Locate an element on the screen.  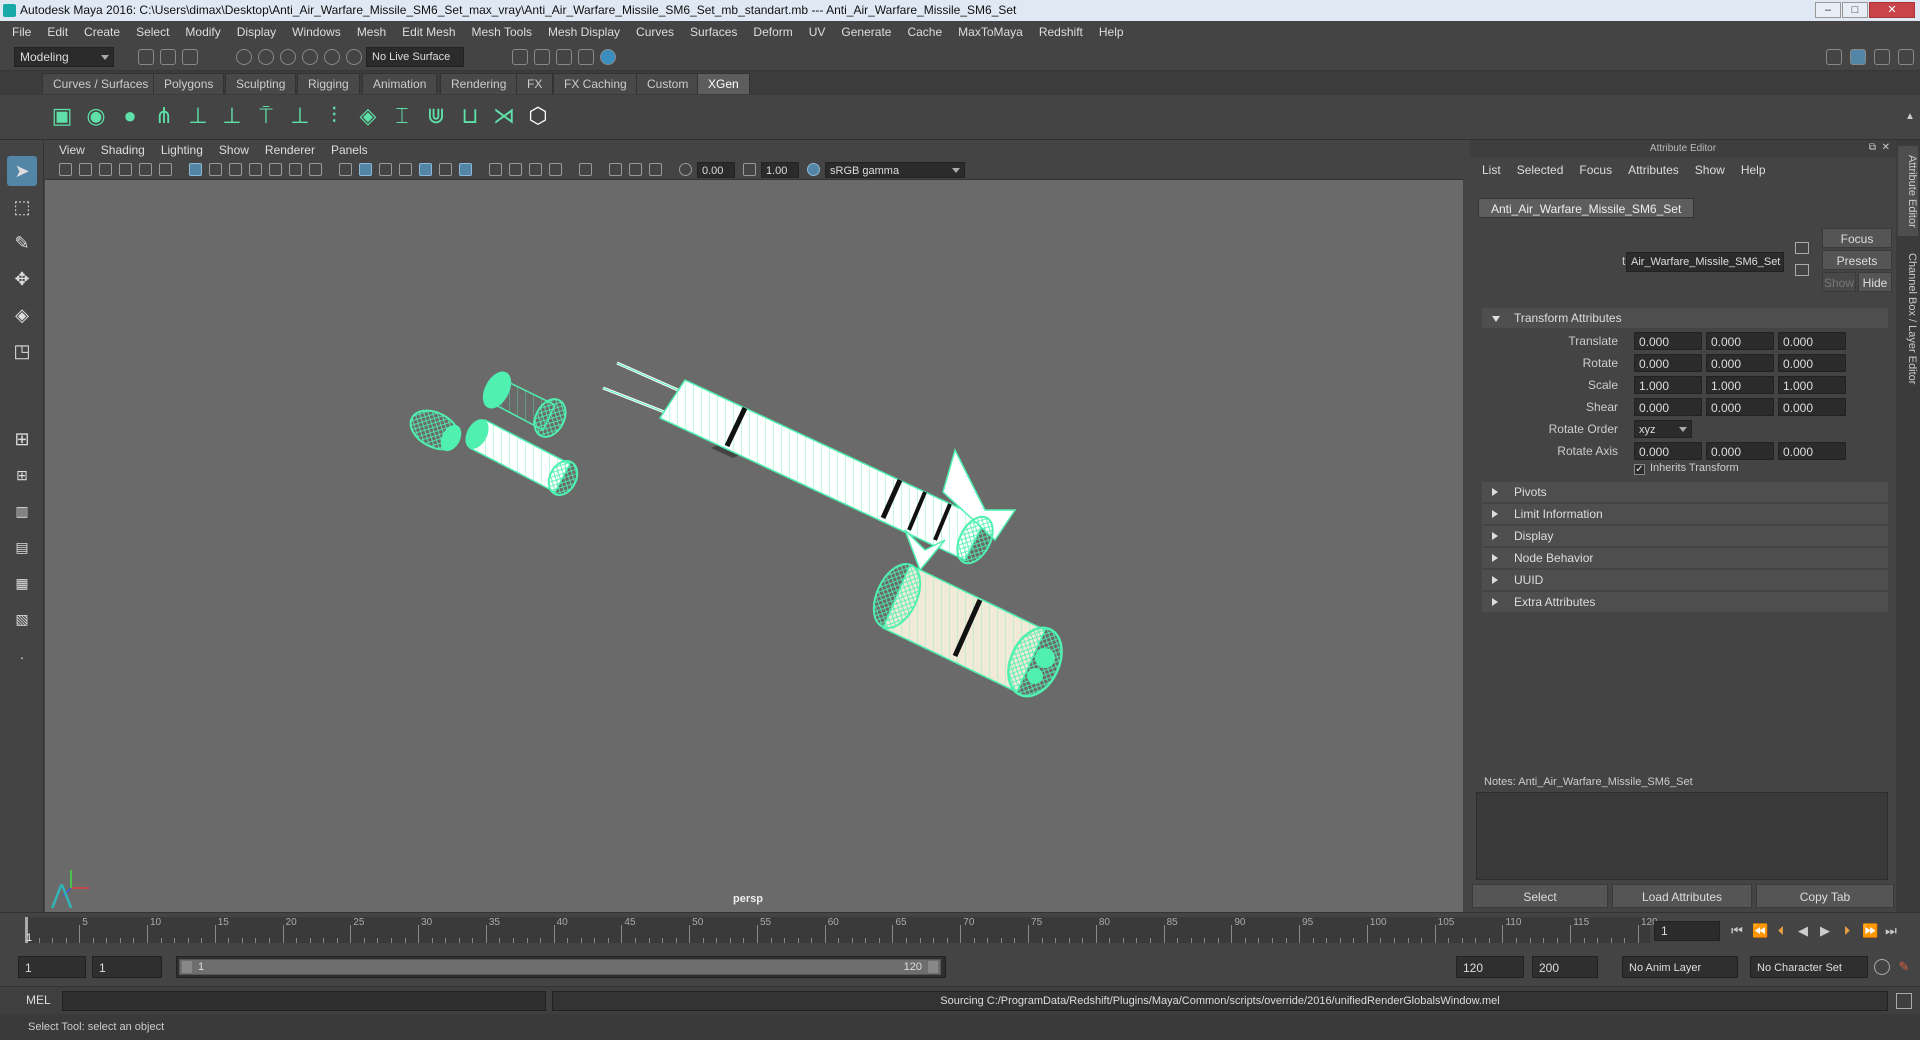
range-start-handle is located at coordinates (187, 967).